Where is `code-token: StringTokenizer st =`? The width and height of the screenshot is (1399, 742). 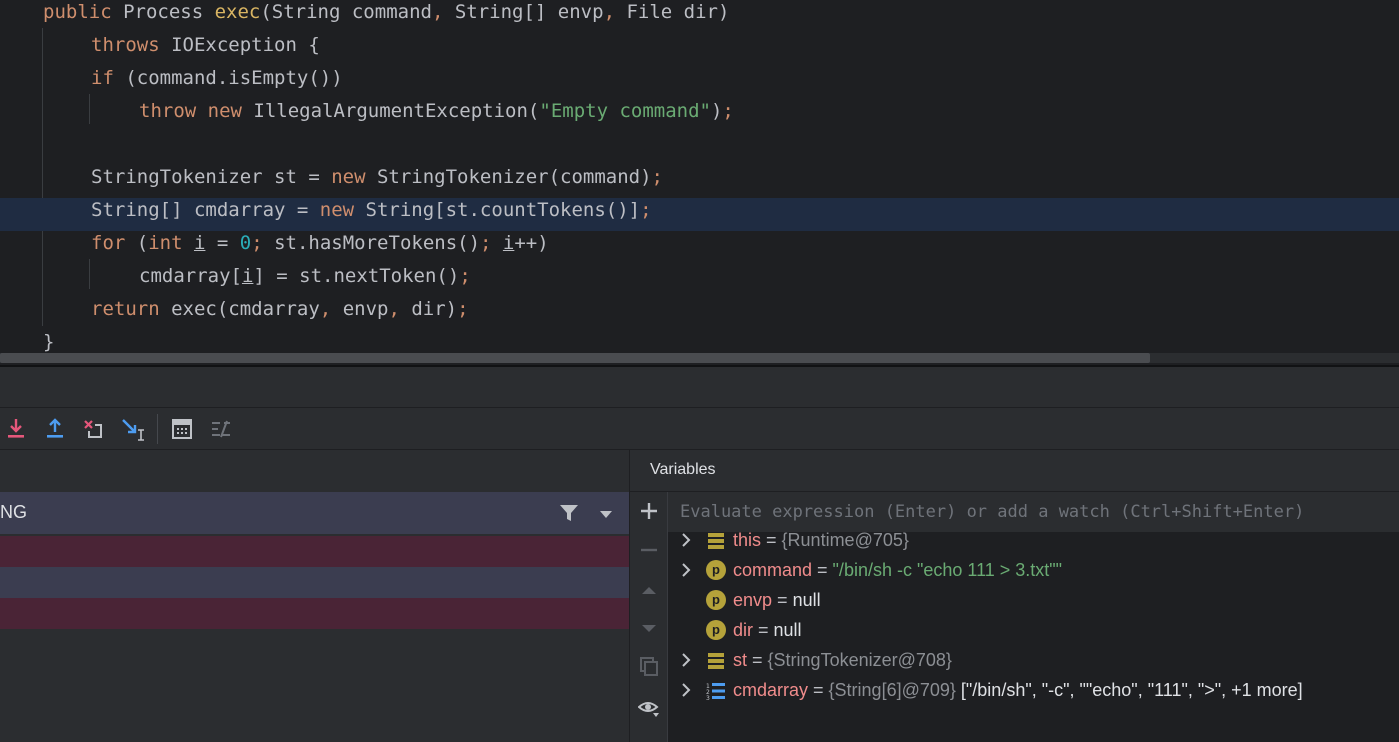 code-token: StringTokenizer st = is located at coordinates (211, 177).